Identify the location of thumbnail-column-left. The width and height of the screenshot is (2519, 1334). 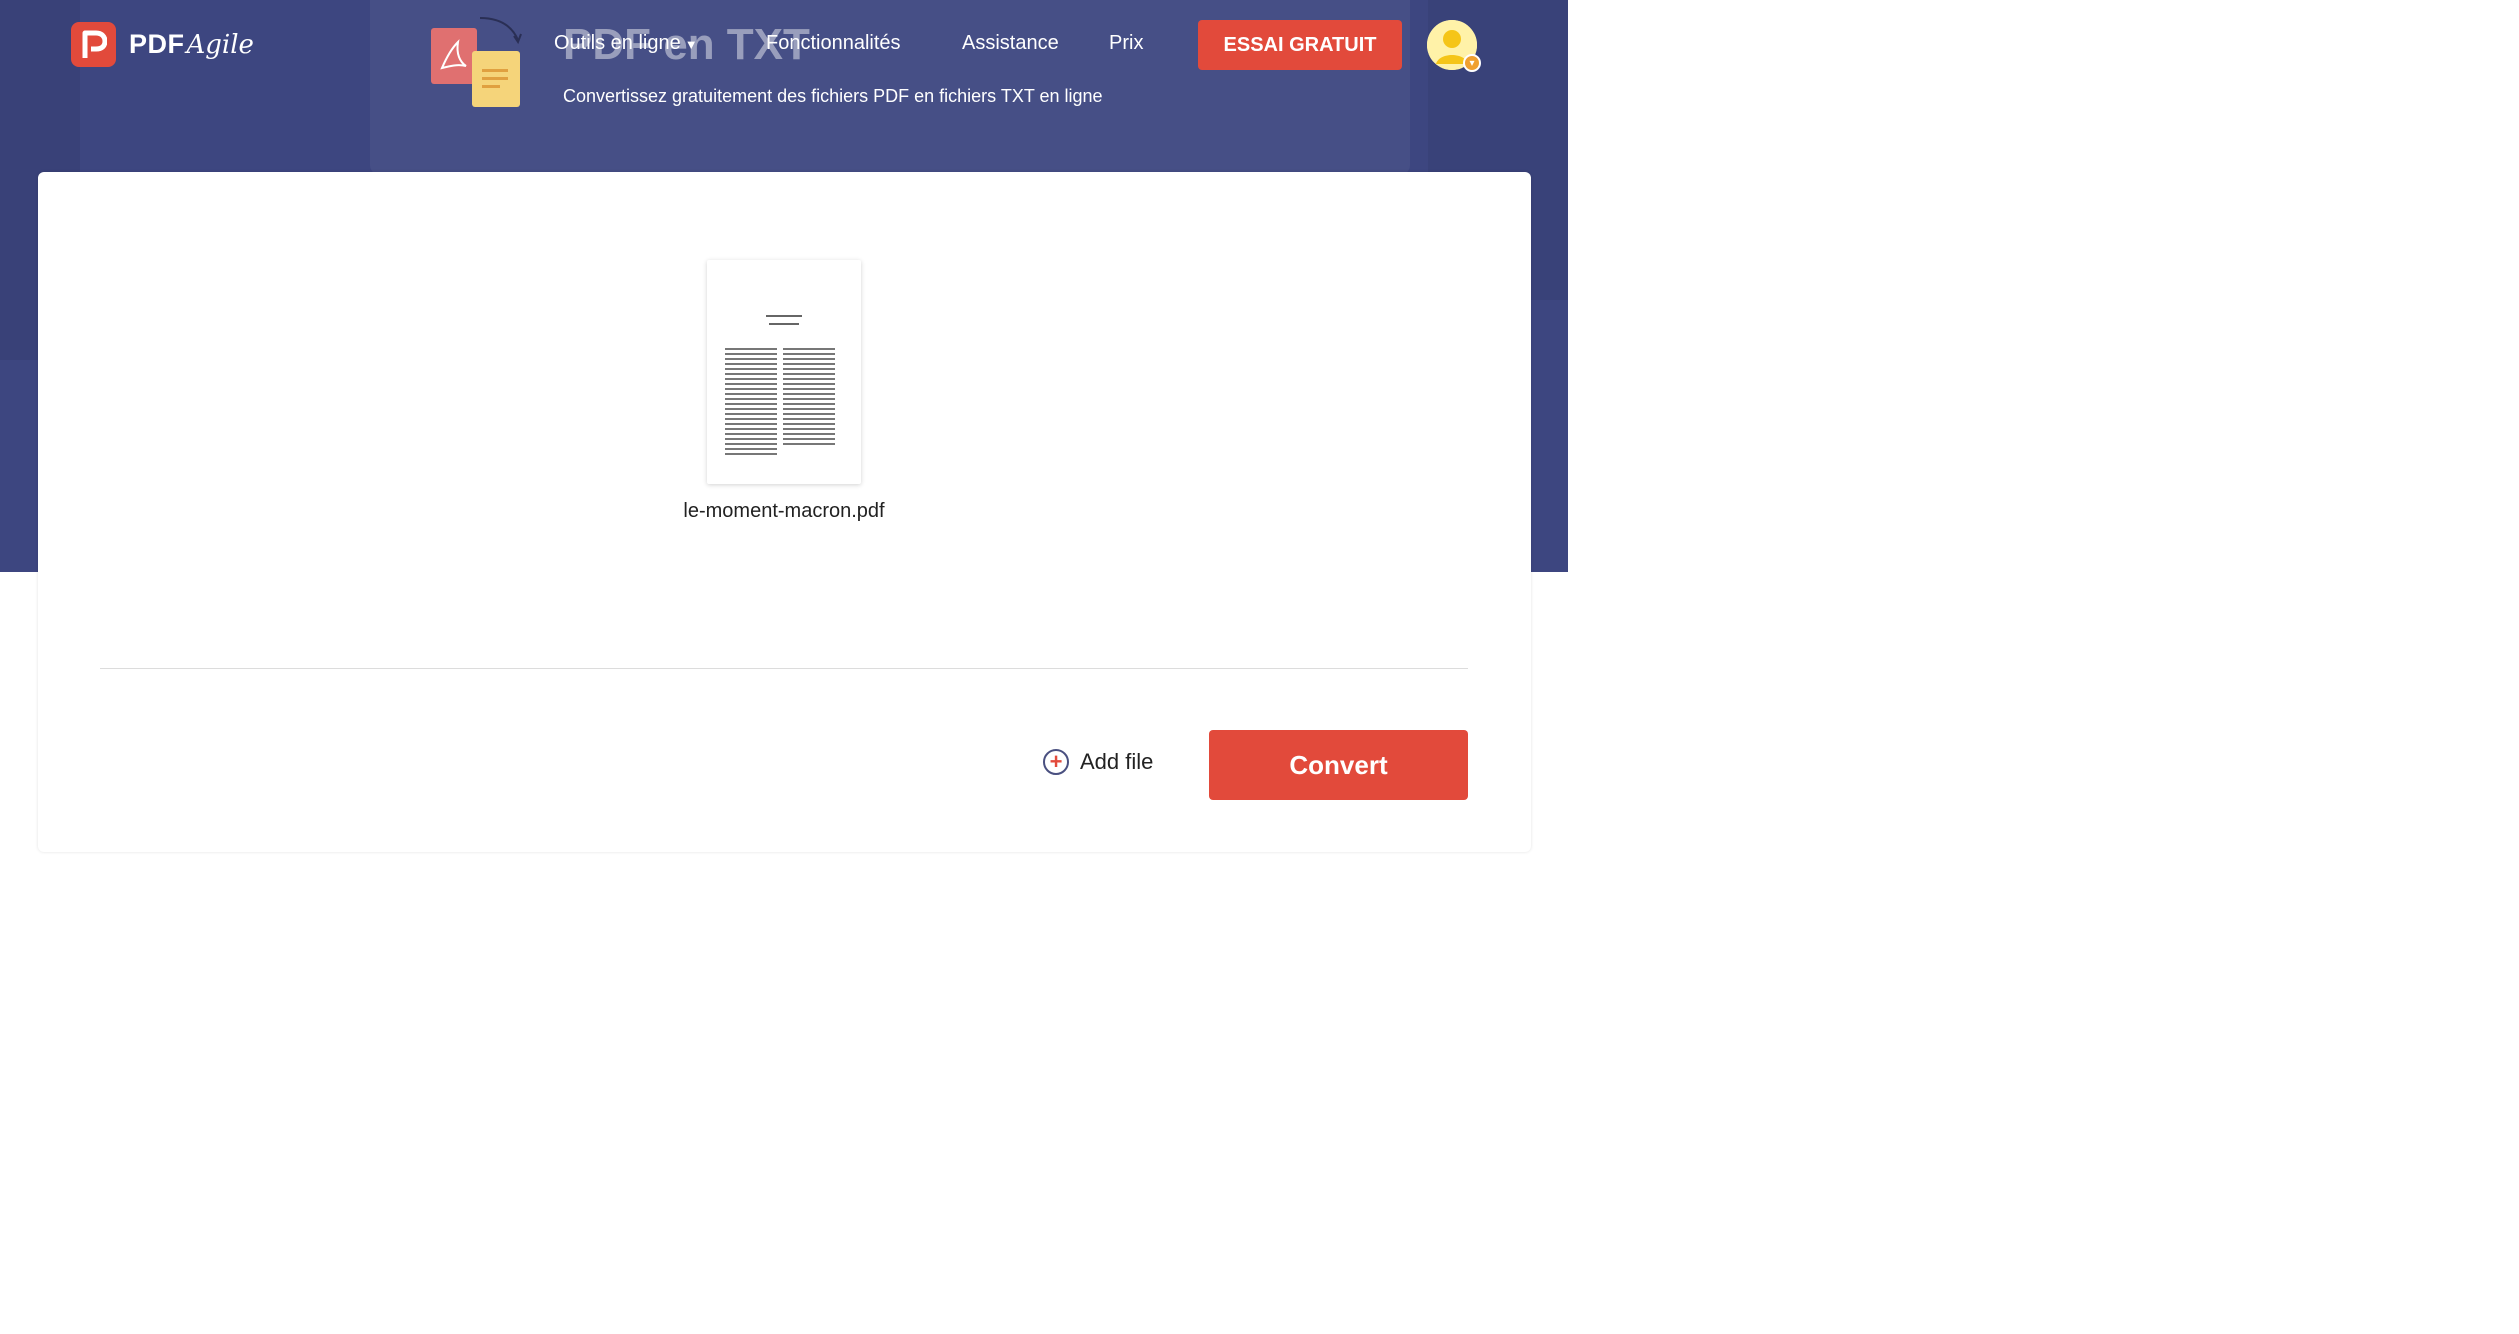
(751, 403).